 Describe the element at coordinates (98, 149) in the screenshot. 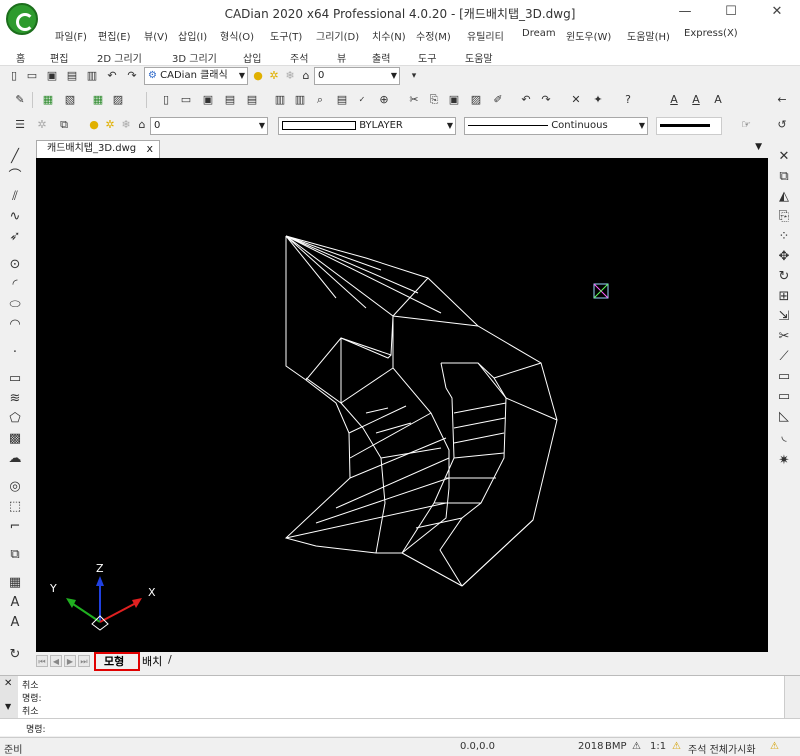

I see `document-tab: 캐드배치탭_3D.dwg x` at that location.